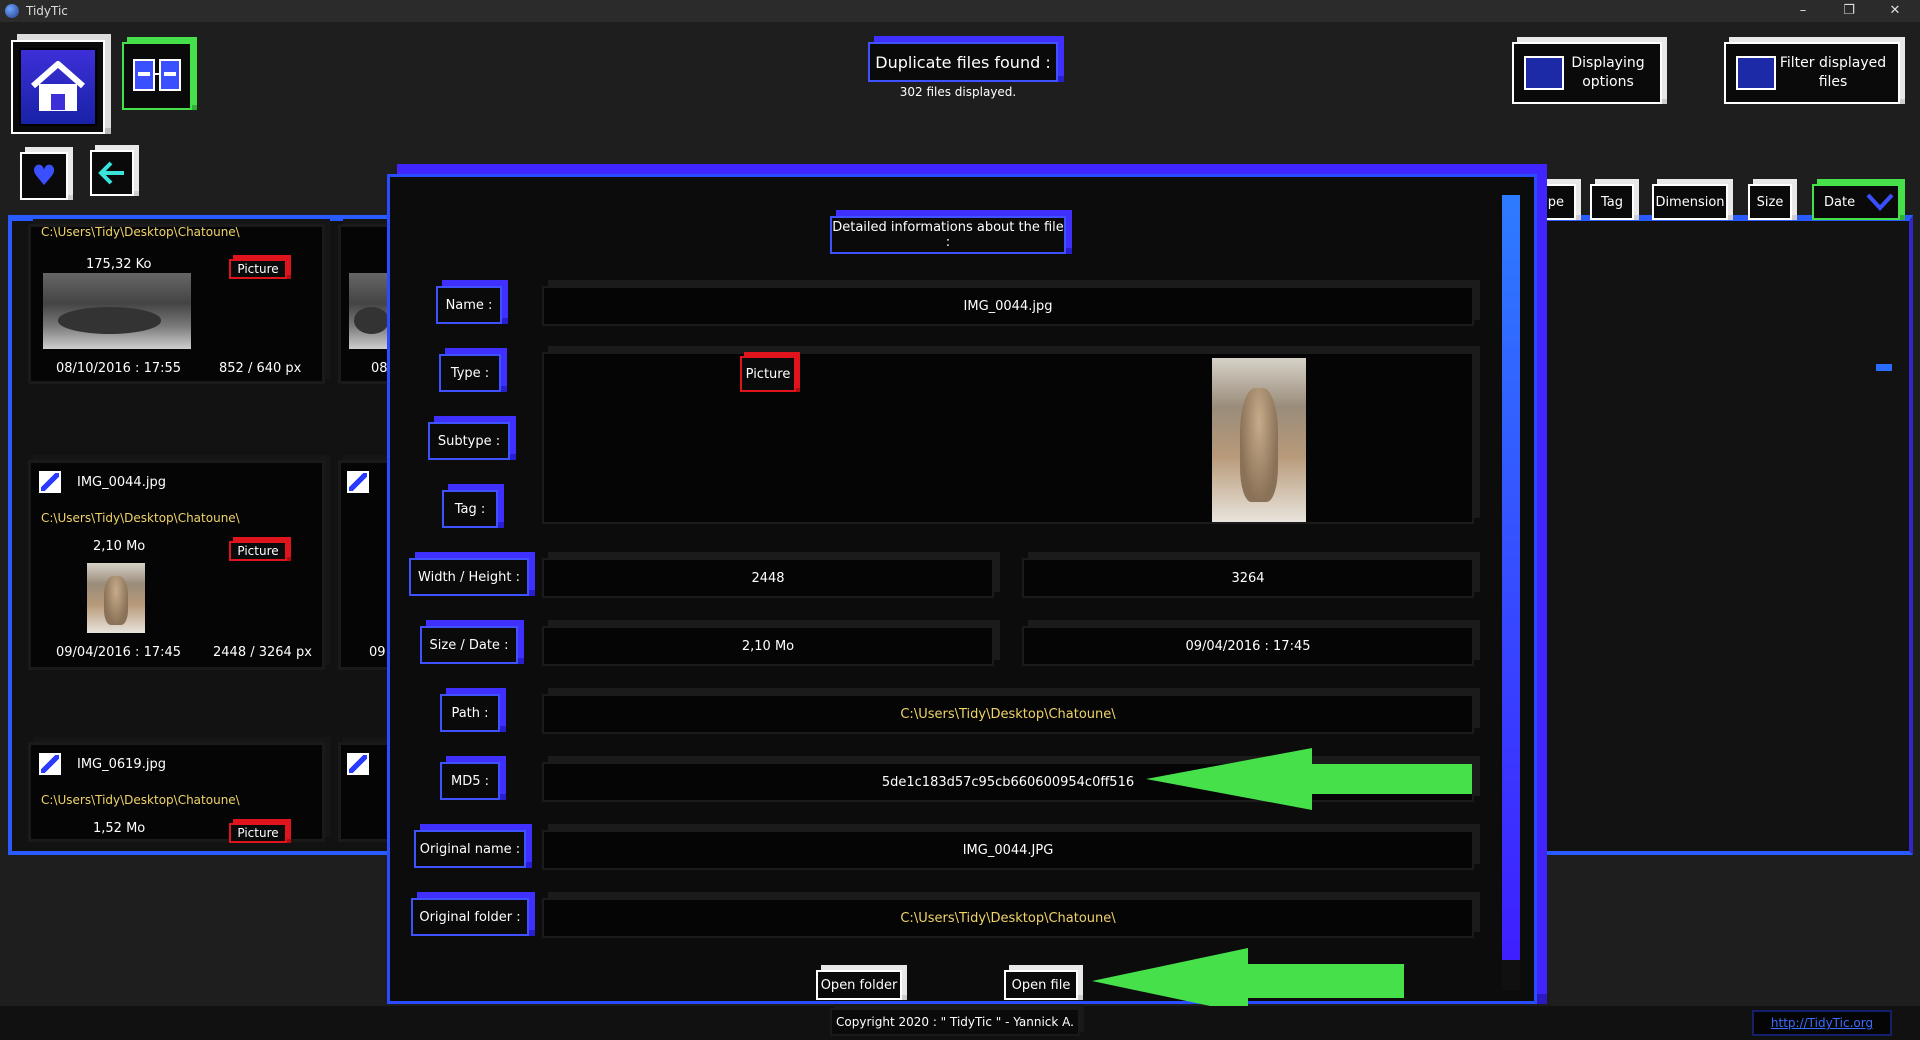 This screenshot has width=1920, height=1040. I want to click on file-size: 1,52 Mo, so click(119, 828).